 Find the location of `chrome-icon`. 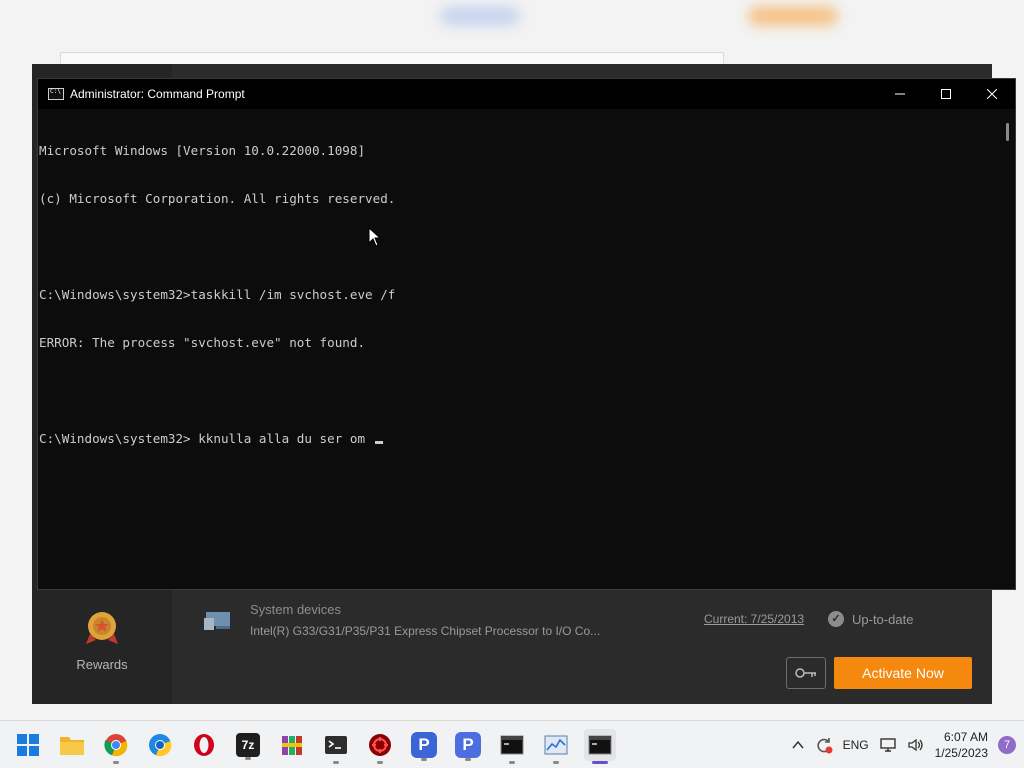

chrome-icon is located at coordinates (116, 745).